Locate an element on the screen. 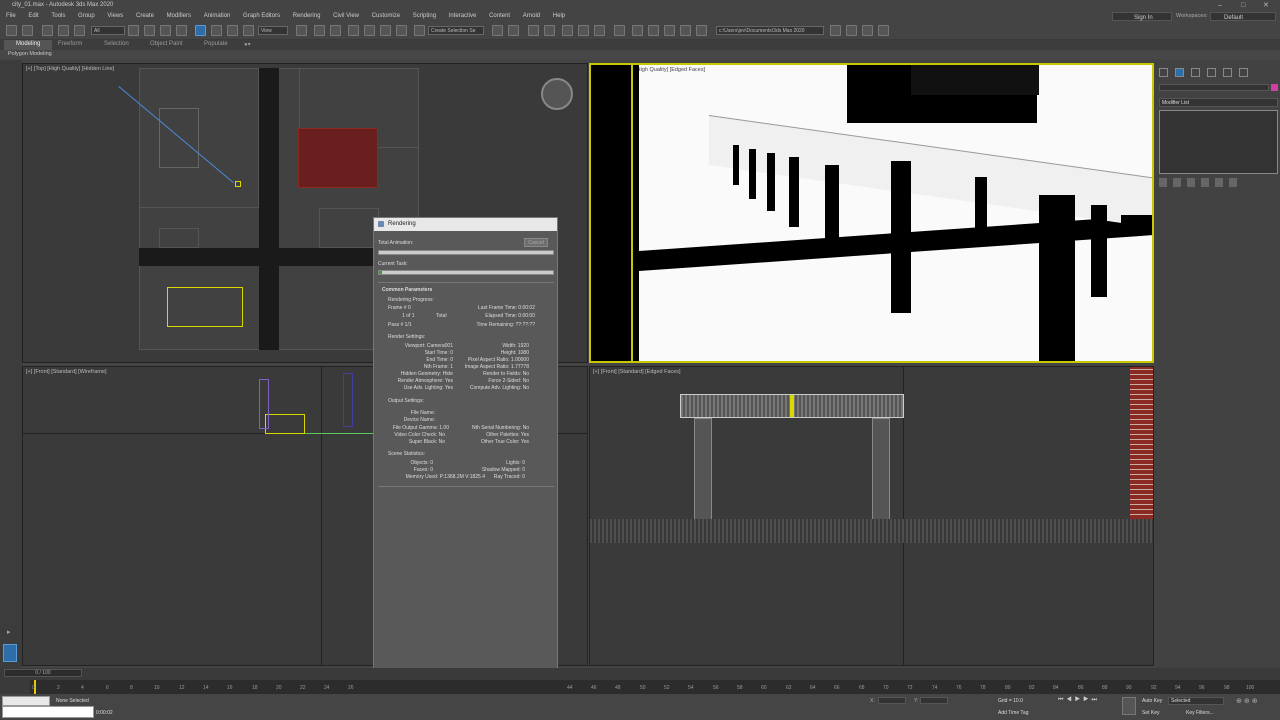  utilities-tab-icon is located at coordinates (1243, 72).